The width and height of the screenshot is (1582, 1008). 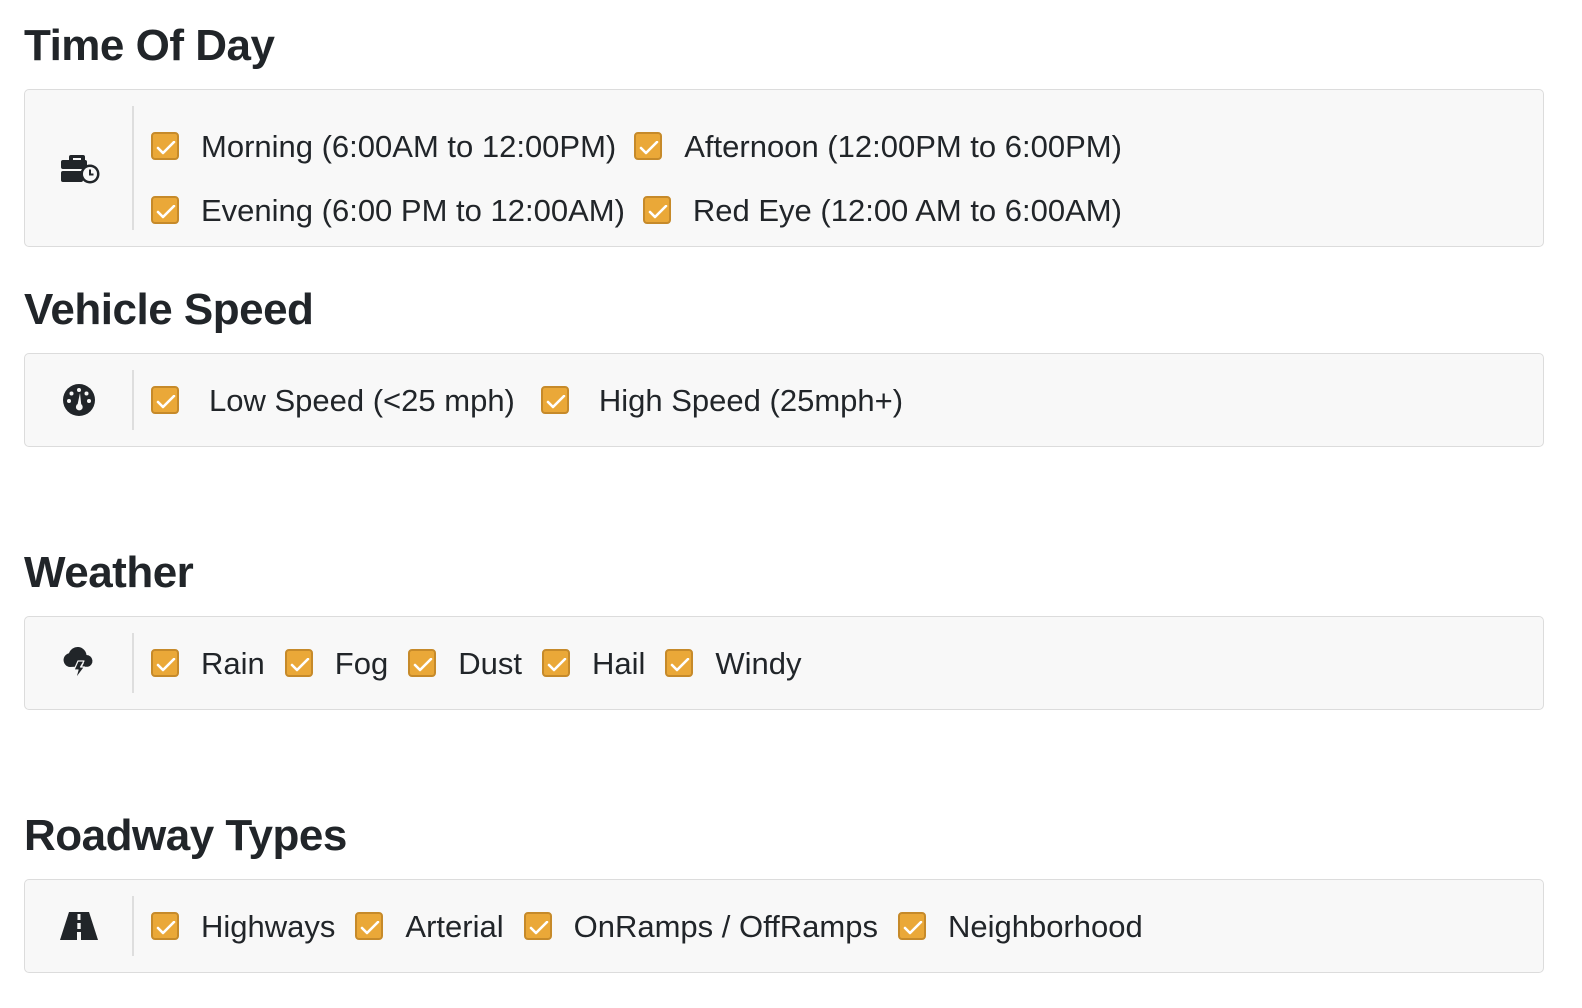 I want to click on option-label: OnRamps / OffRamps, so click(x=725, y=926).